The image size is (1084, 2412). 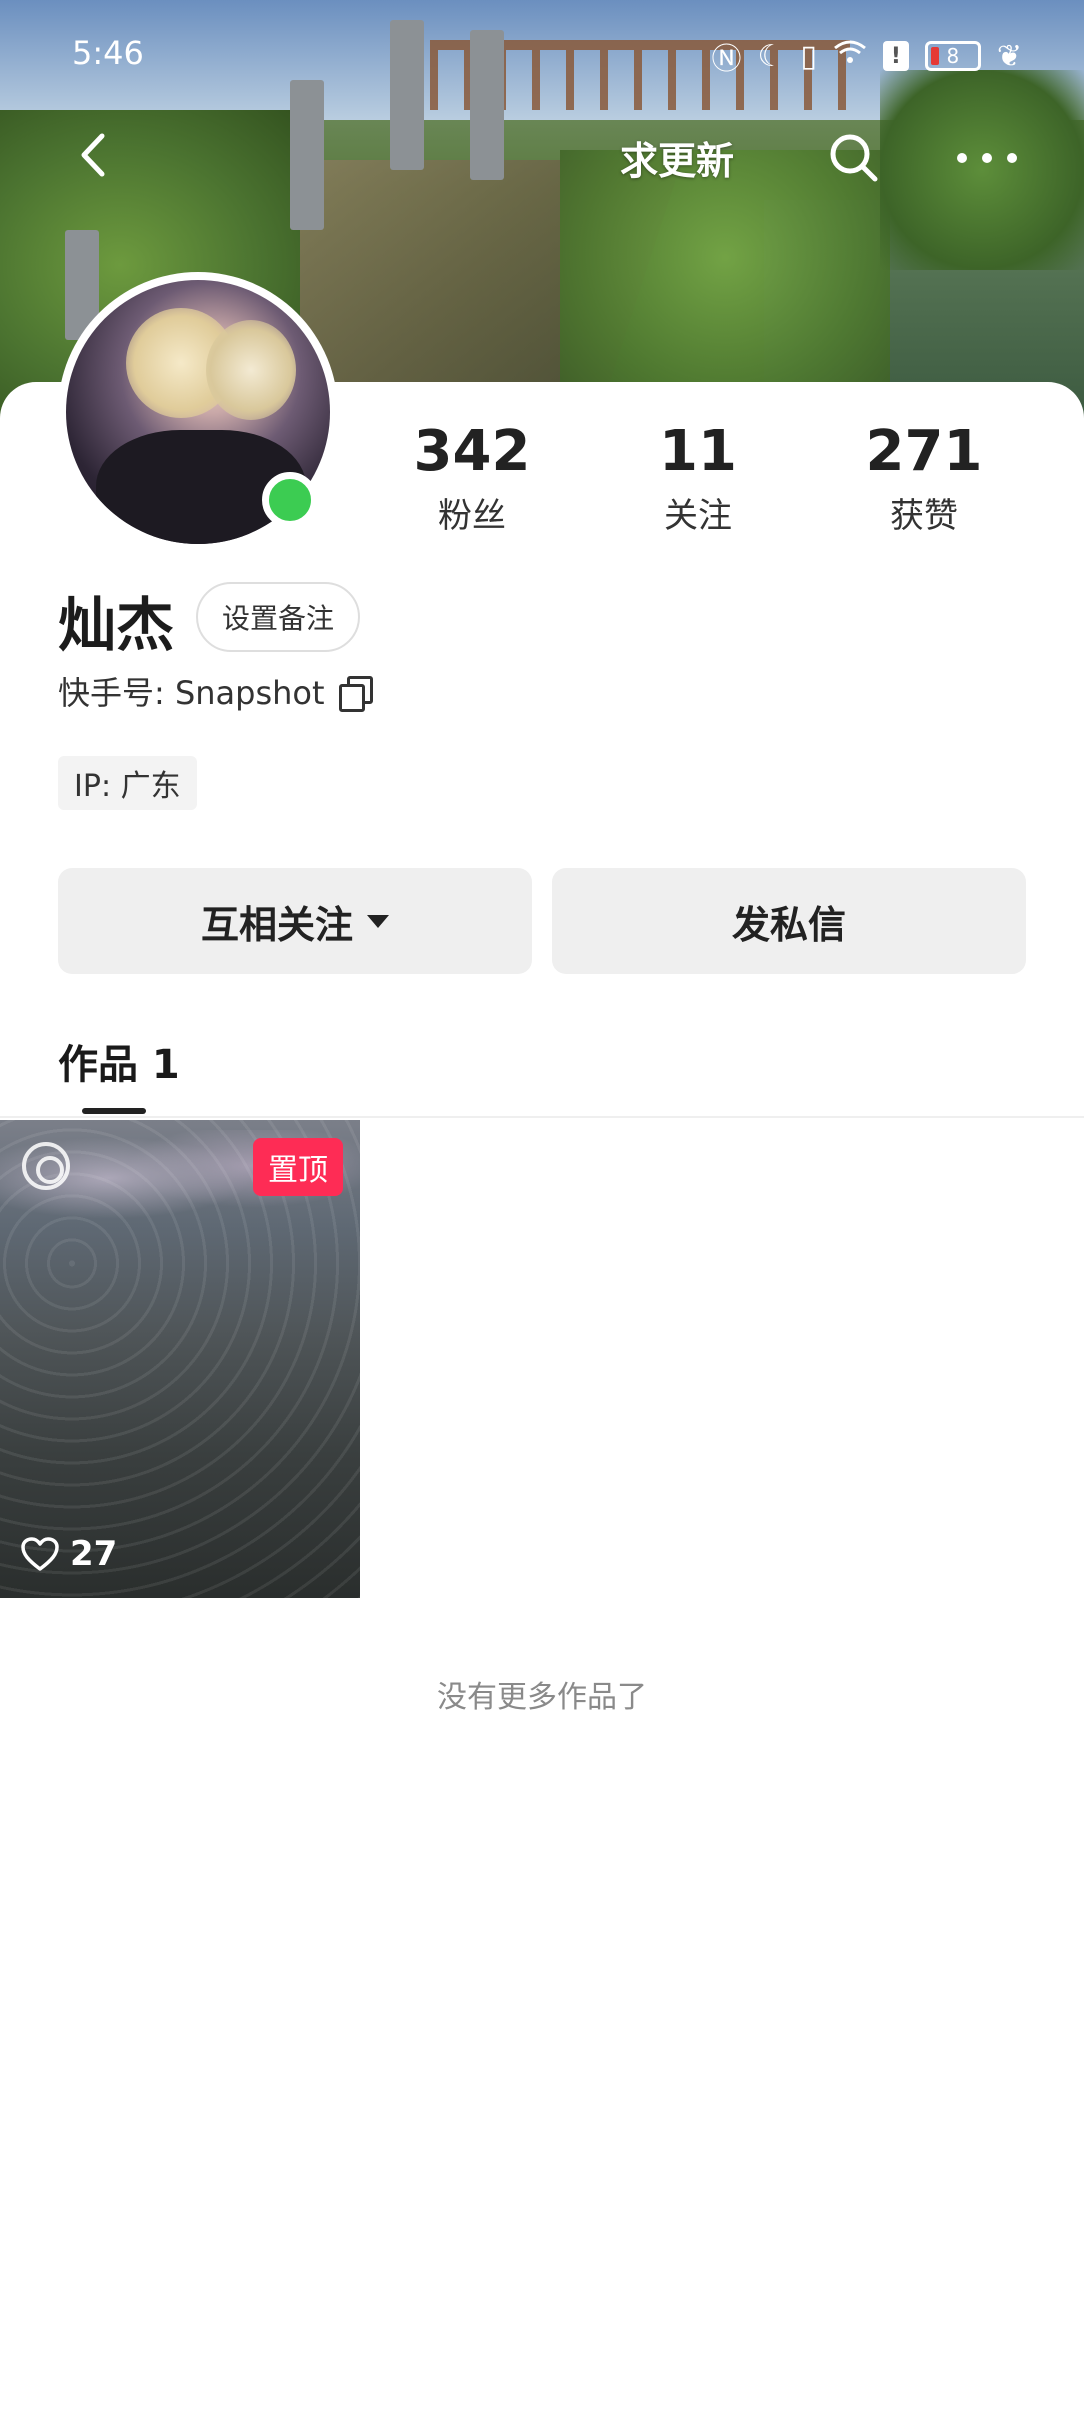 I want to click on tab-works: 作品 1, so click(x=119, y=1061).